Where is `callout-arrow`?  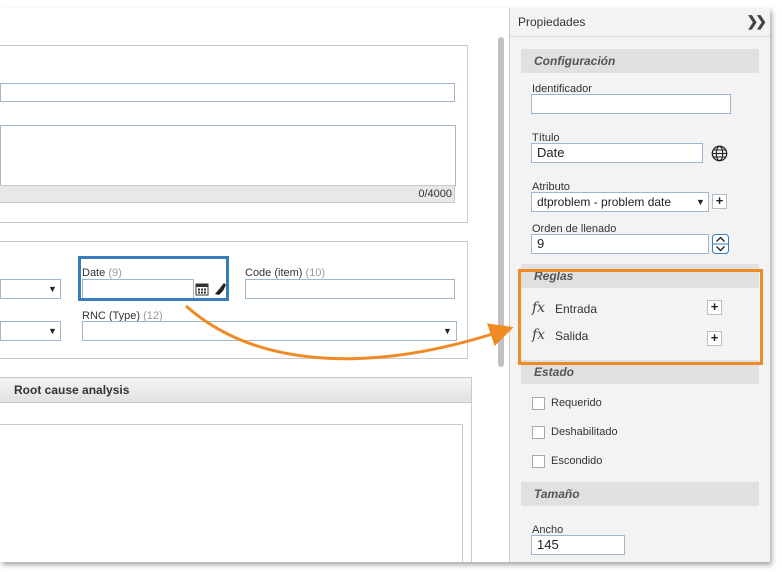
callout-arrow is located at coordinates (349, 332).